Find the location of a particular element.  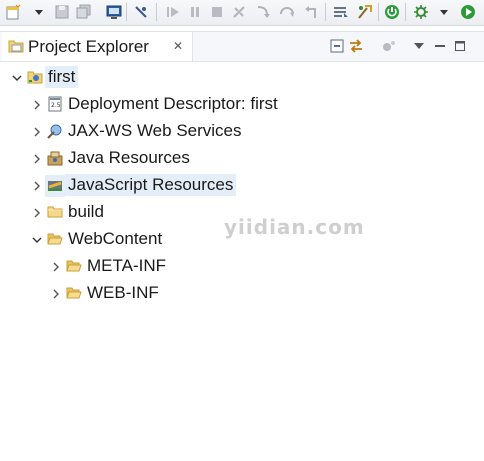

svg-text: 2.5 is located at coordinates (56, 105).